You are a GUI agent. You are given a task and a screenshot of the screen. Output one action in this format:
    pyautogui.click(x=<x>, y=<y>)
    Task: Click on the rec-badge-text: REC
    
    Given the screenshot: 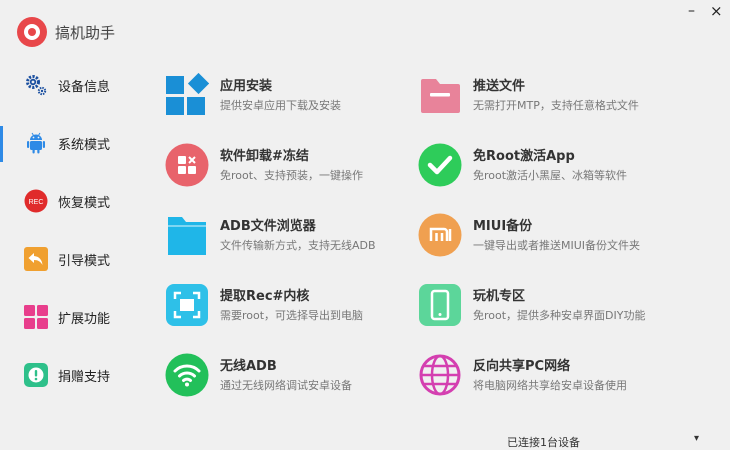 What is the action you would take?
    pyautogui.click(x=36, y=202)
    